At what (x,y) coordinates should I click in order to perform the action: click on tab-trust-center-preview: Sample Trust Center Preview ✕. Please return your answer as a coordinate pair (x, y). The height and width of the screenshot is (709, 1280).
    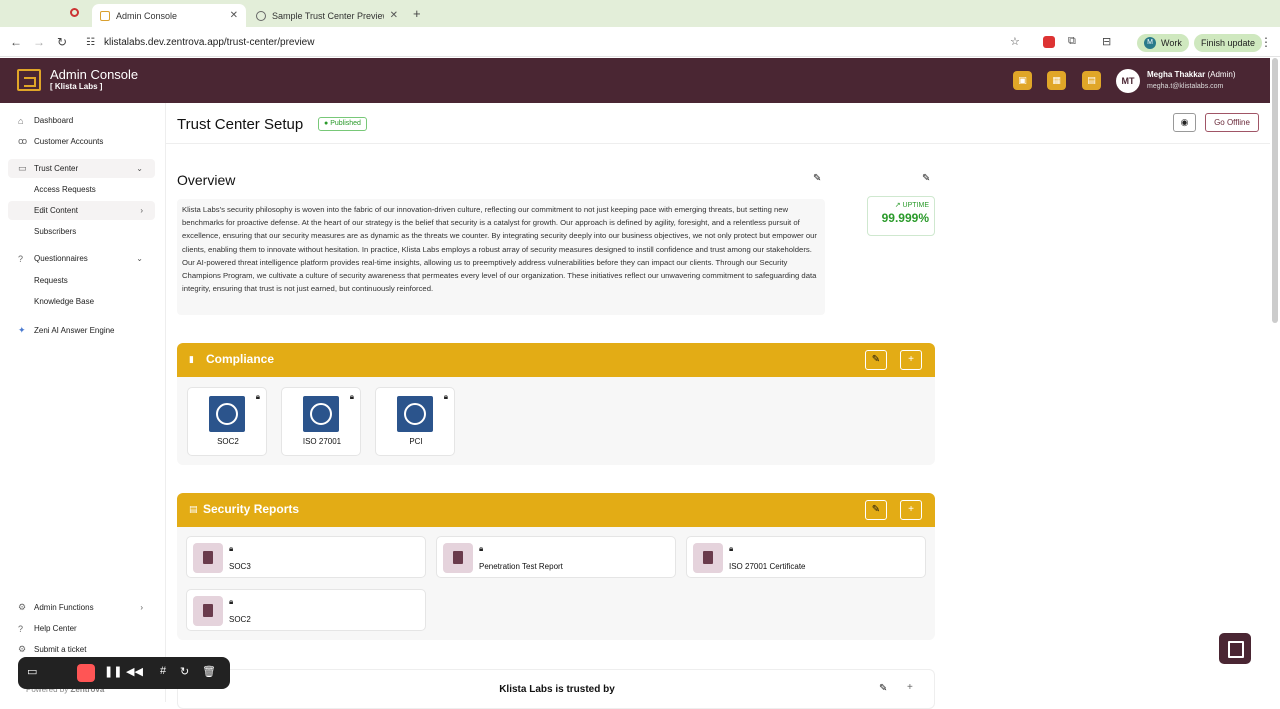
    Looking at the image, I should click on (327, 15).